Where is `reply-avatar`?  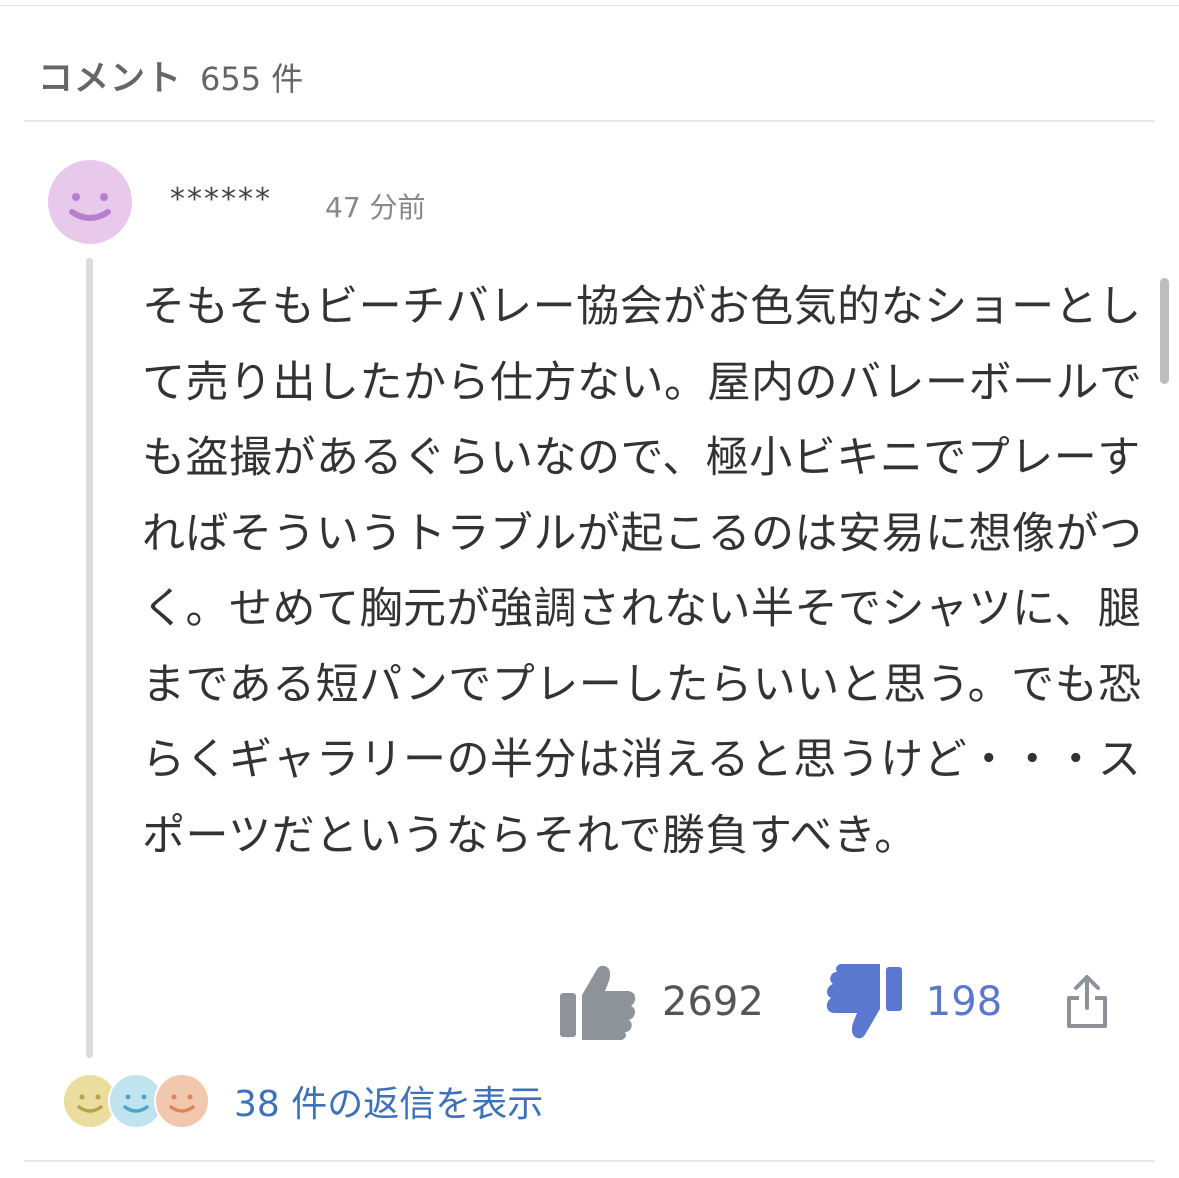
reply-avatar is located at coordinates (182, 1101).